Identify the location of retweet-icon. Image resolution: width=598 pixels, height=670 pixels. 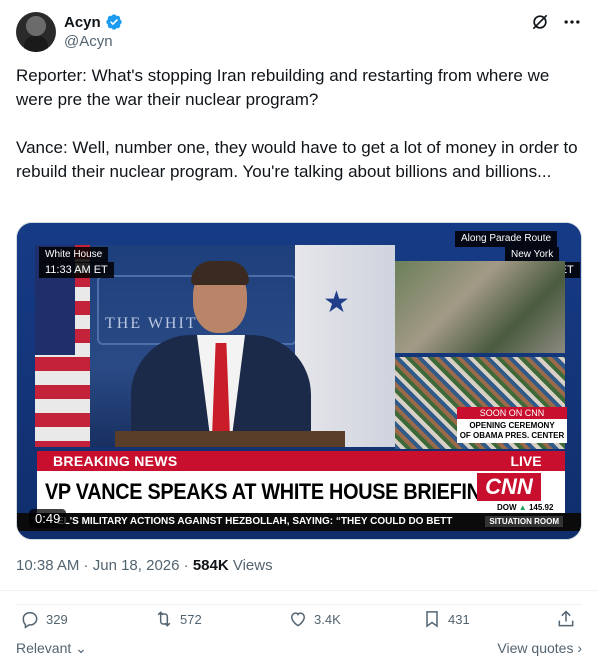
(164, 619).